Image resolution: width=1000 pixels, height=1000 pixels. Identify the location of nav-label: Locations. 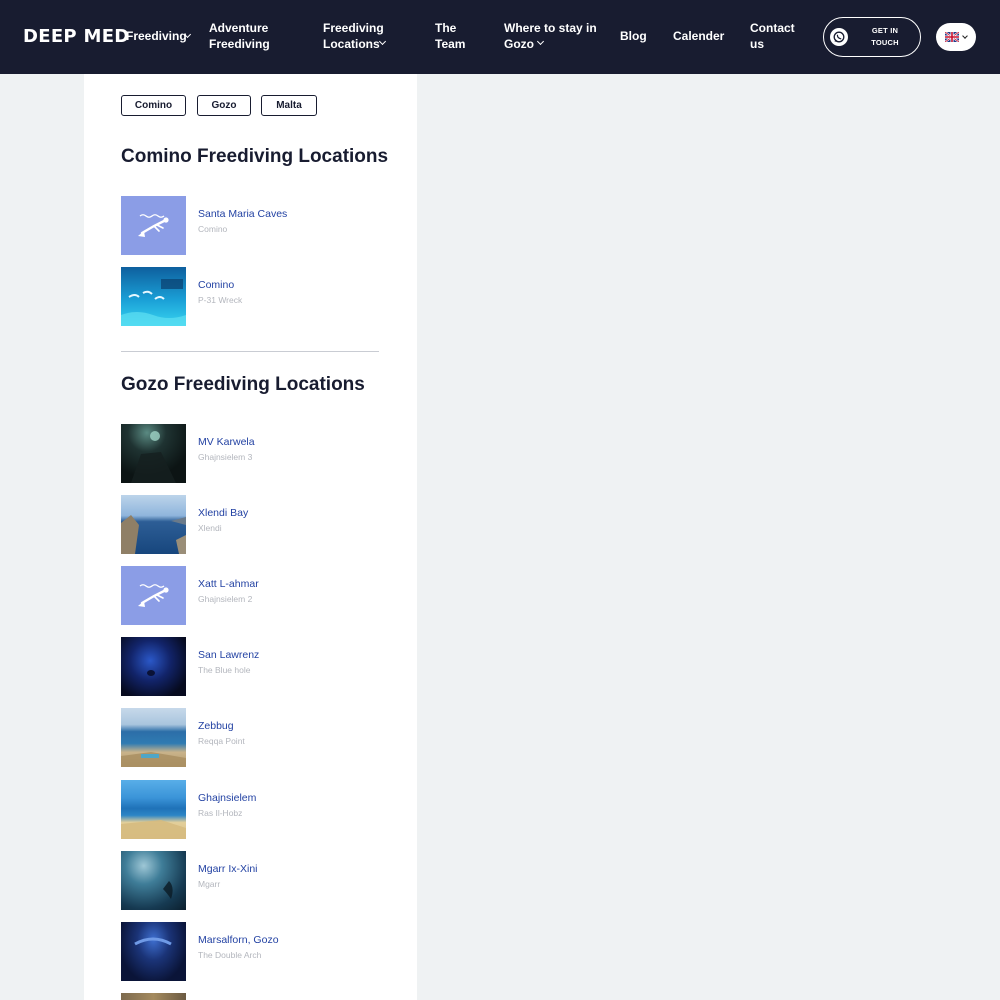
(351, 44).